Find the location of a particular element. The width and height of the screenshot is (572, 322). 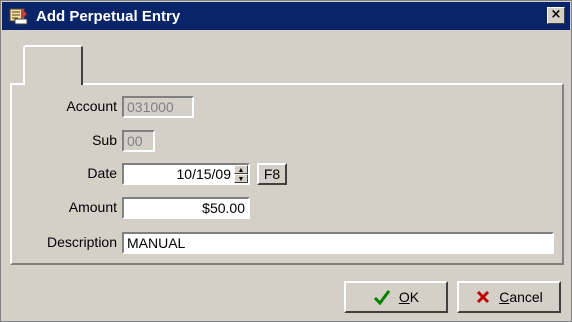

description-label: Description is located at coordinates (81, 242).